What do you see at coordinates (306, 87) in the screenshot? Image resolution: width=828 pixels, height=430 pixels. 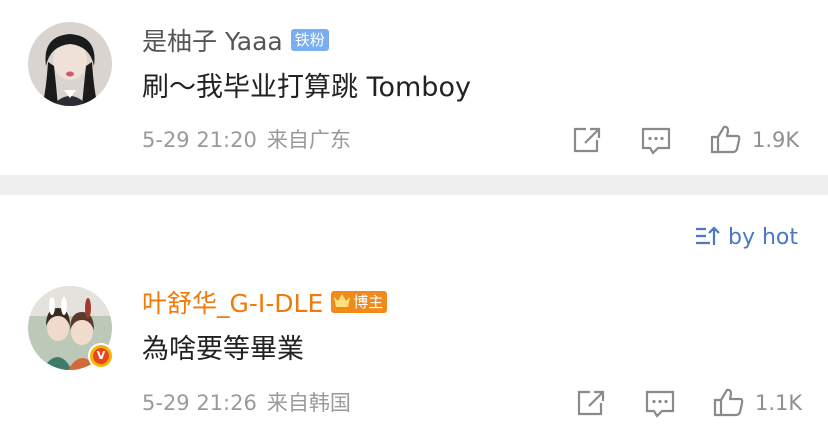 I see `comment-text: 刷～我毕业打算跳 Tomboy` at bounding box center [306, 87].